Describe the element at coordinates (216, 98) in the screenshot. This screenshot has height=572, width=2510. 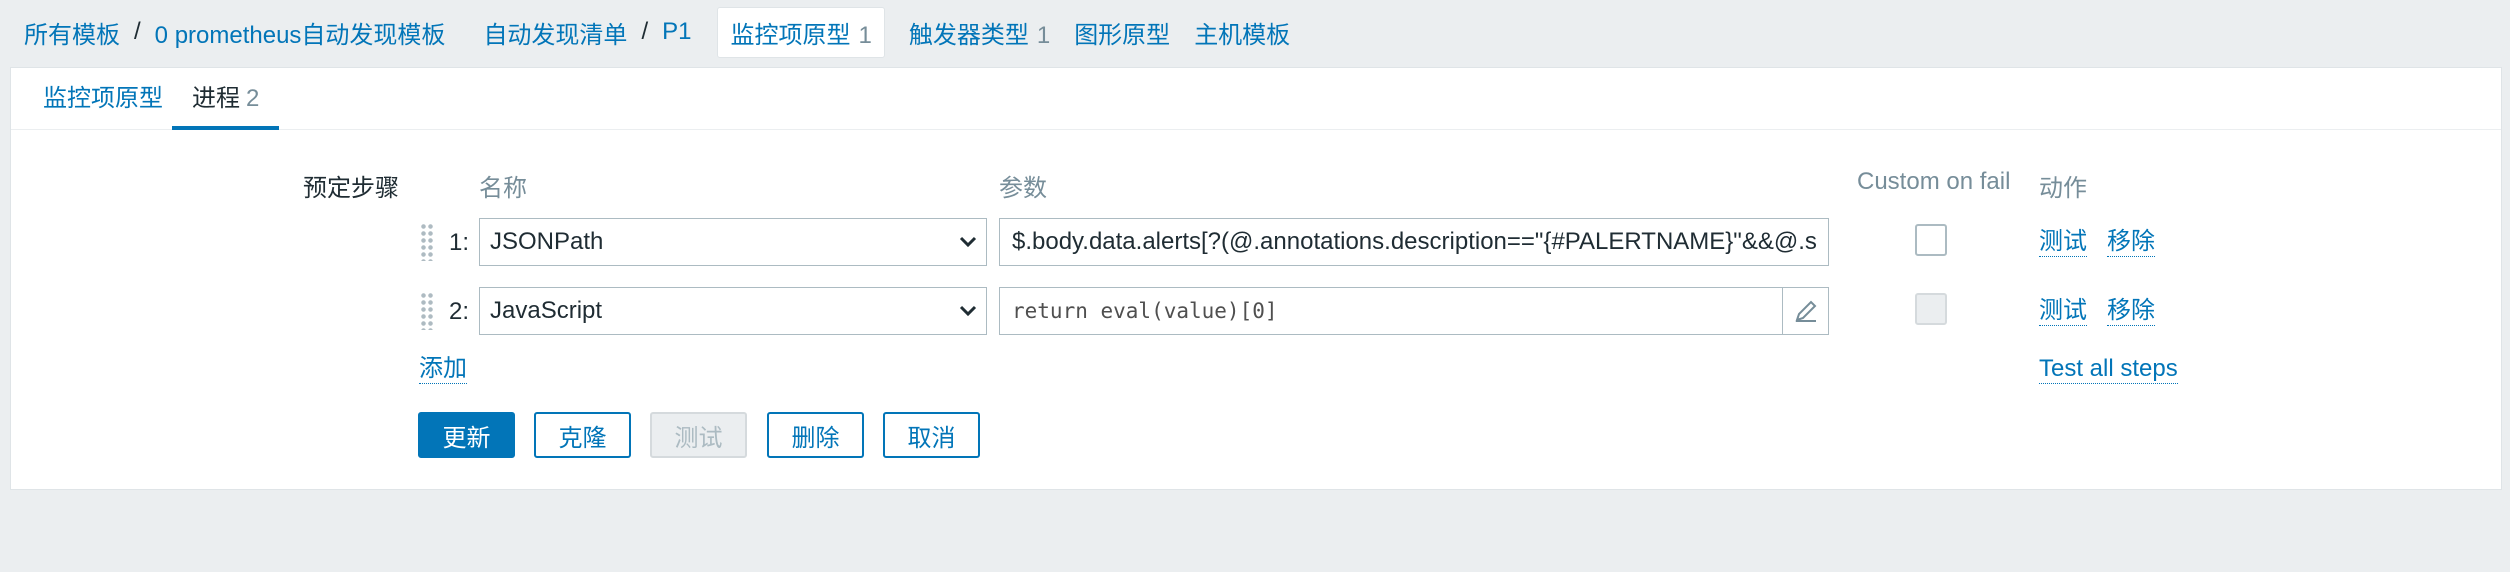
I see `tab-label: 进程` at that location.